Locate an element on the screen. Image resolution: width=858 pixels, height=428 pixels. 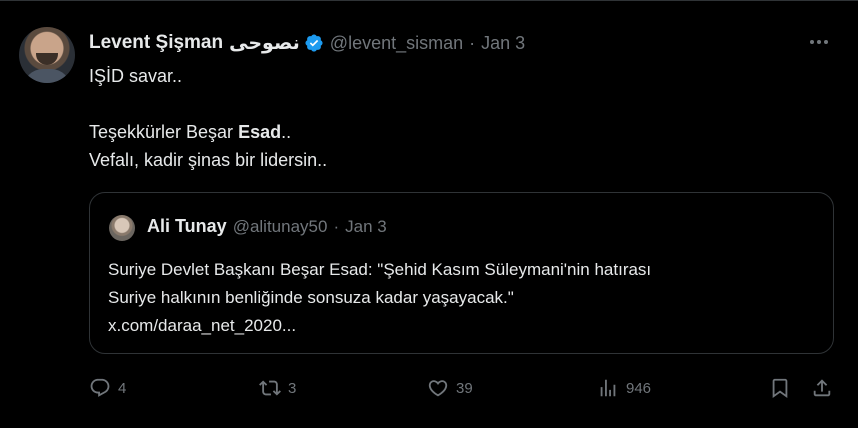
repost-button: 3 is located at coordinates (277, 388).